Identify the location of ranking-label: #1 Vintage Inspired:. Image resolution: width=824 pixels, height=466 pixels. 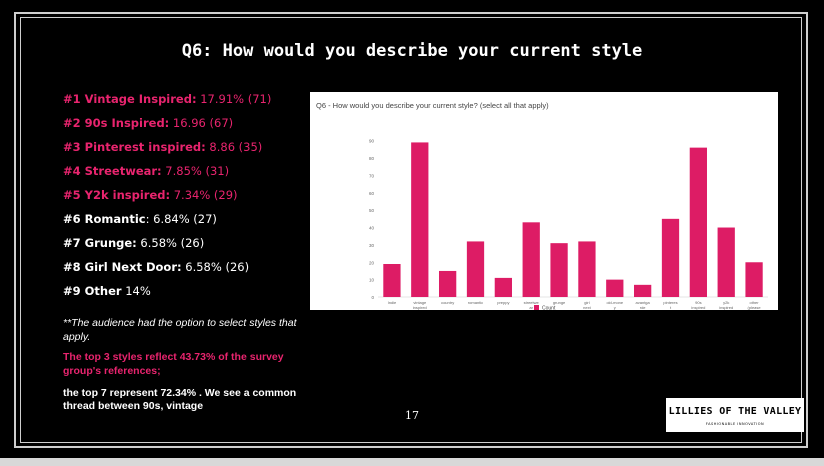
(130, 99).